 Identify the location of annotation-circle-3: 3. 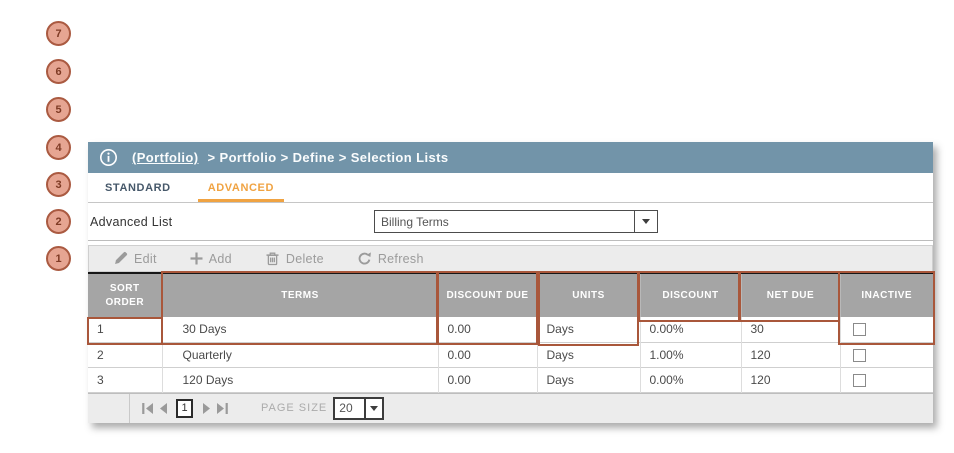
(58, 184).